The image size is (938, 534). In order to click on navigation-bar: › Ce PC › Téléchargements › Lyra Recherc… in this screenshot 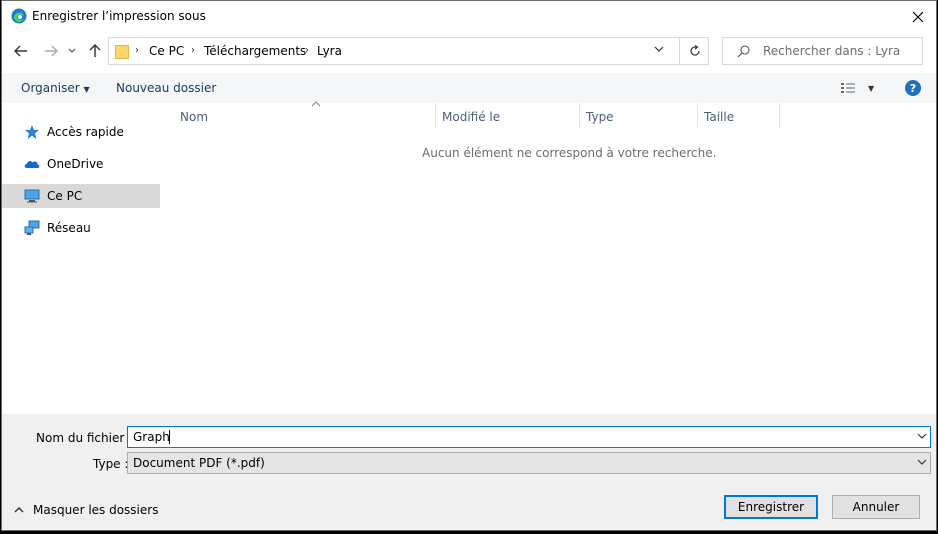, I will do `click(469, 52)`.